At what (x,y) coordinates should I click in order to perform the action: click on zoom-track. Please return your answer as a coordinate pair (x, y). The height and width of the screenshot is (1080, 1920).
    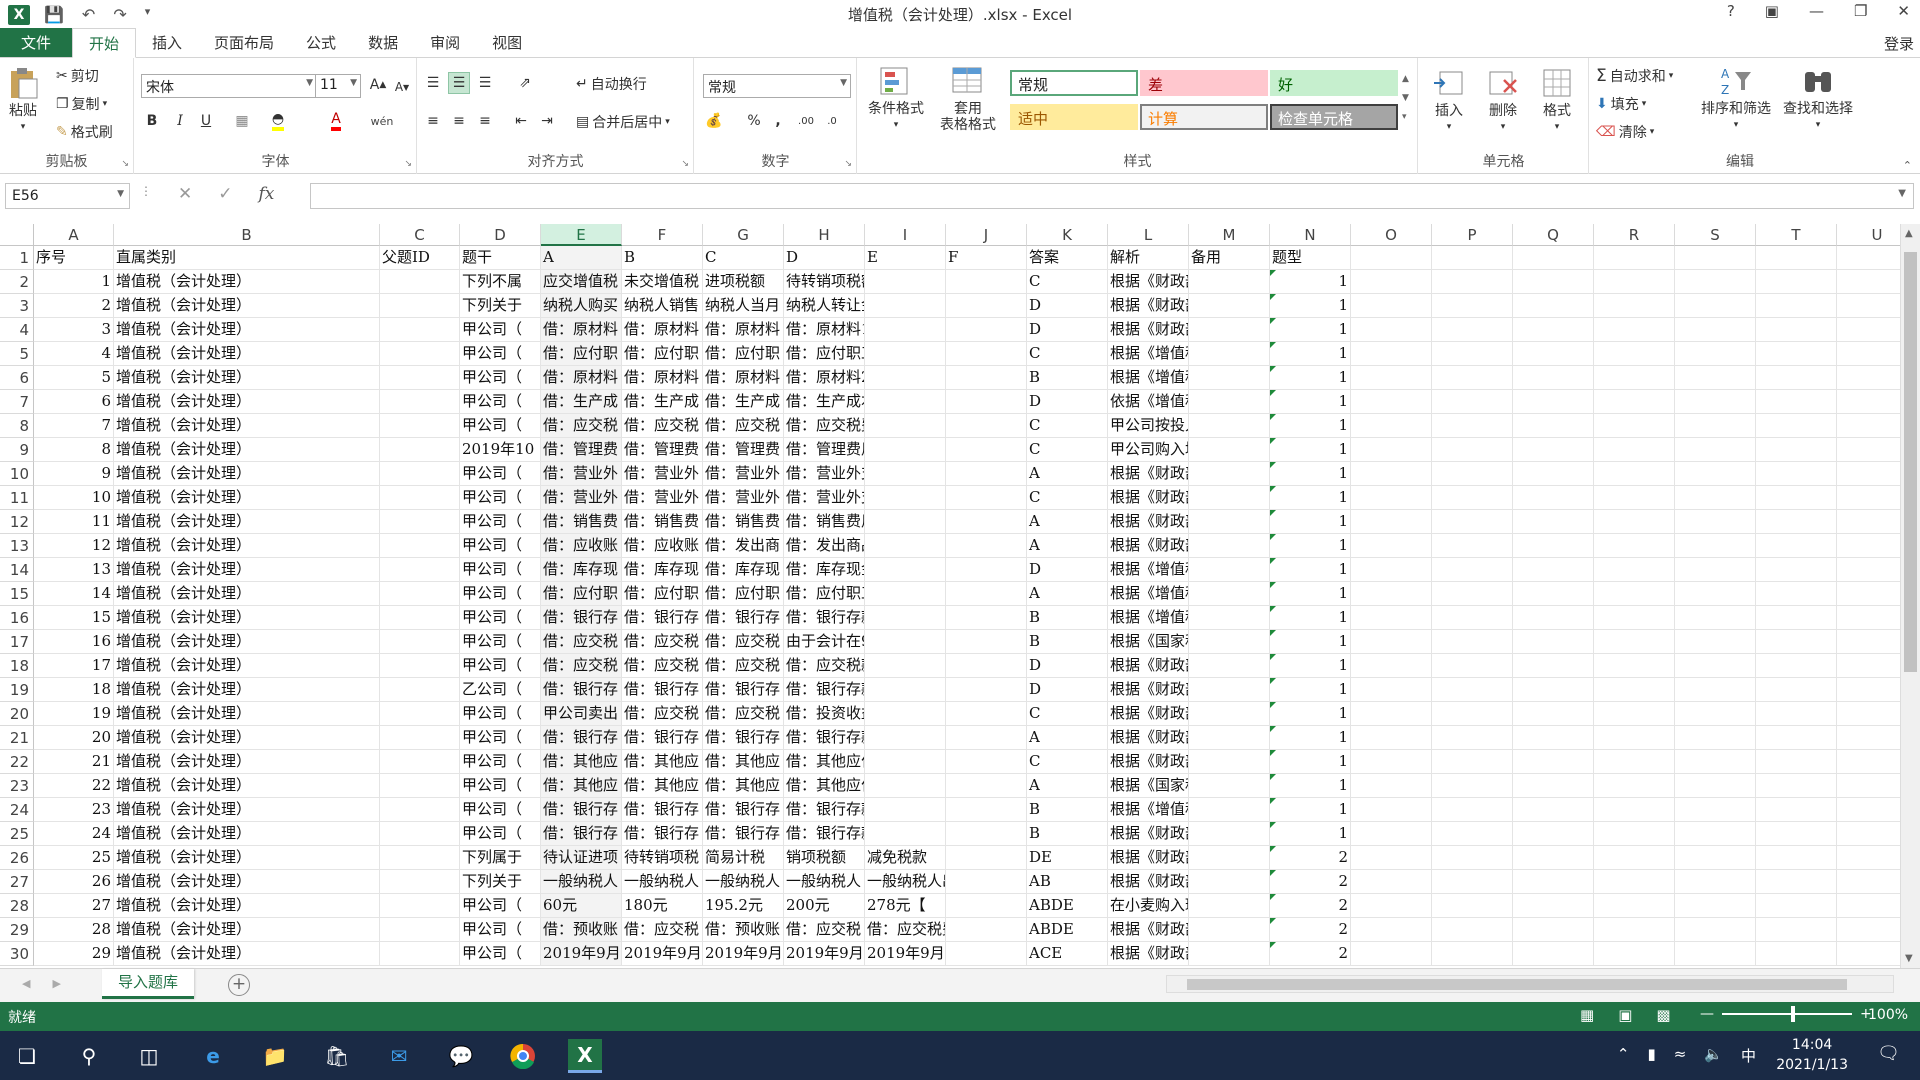
    Looking at the image, I should click on (1787, 1014).